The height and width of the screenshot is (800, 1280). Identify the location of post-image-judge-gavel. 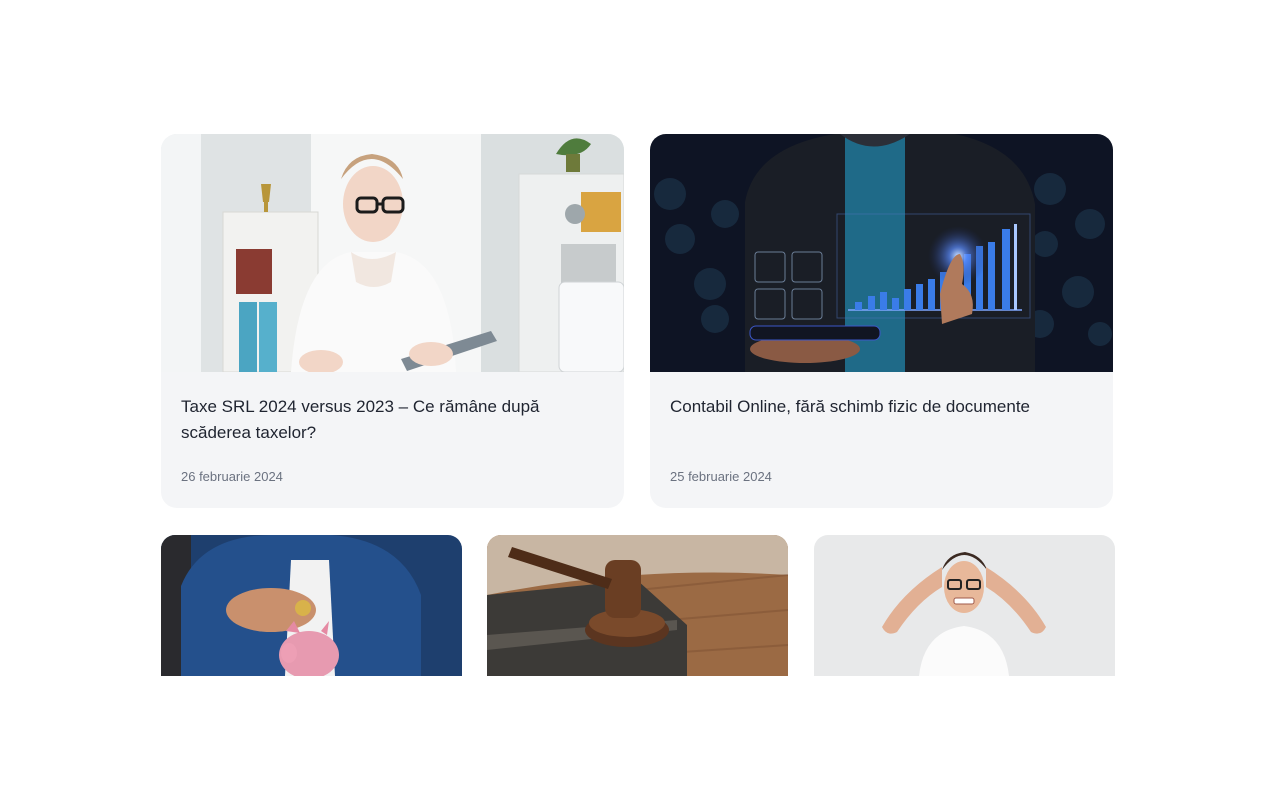
(637, 605).